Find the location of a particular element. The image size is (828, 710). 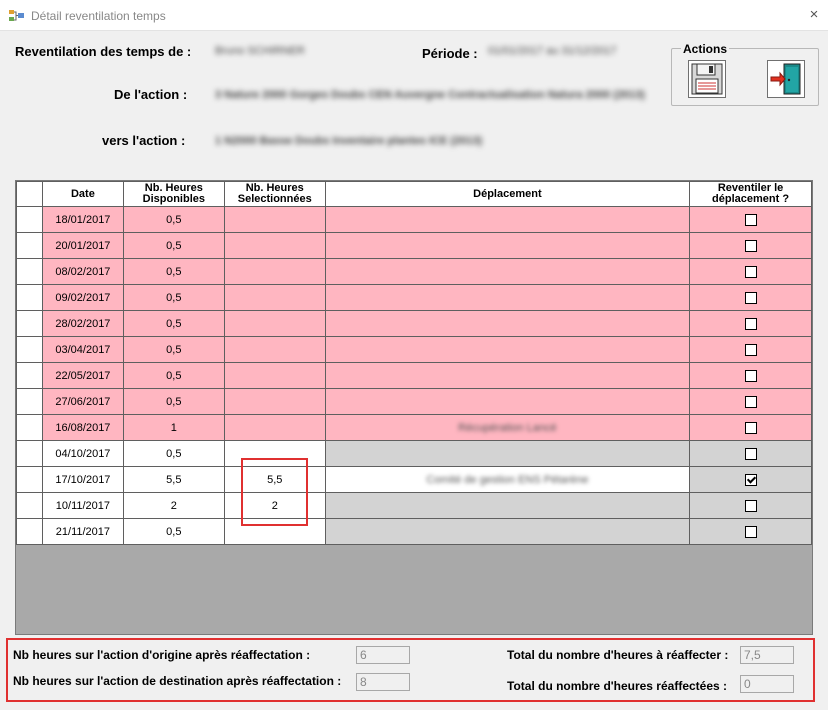

table-row: 18/01/2017 0,5 is located at coordinates (414, 219).